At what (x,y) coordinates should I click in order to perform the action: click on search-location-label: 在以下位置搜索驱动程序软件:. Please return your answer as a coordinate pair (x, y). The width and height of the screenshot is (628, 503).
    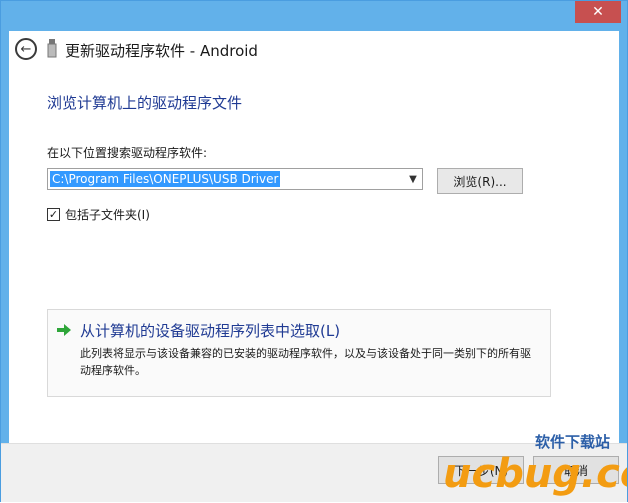
    Looking at the image, I should click on (127, 153).